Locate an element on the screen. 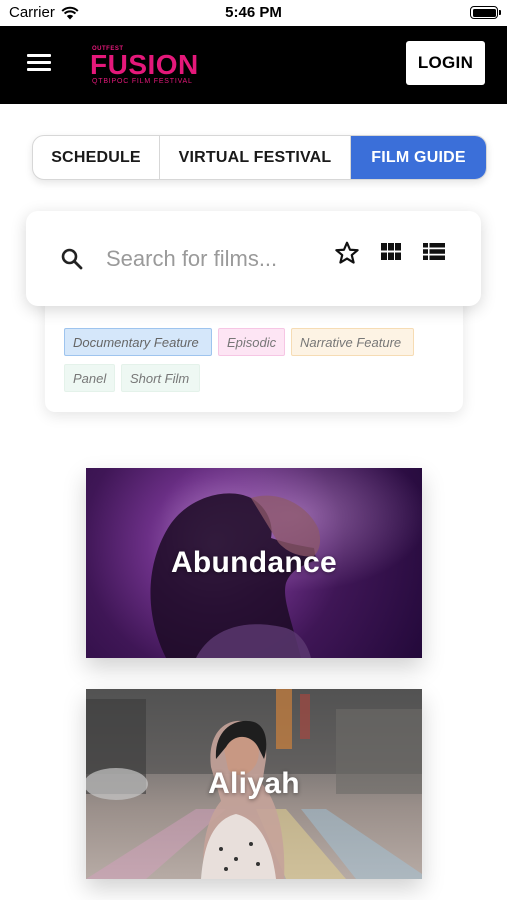  tab-schedule: SCHEDULE is located at coordinates (96, 157).